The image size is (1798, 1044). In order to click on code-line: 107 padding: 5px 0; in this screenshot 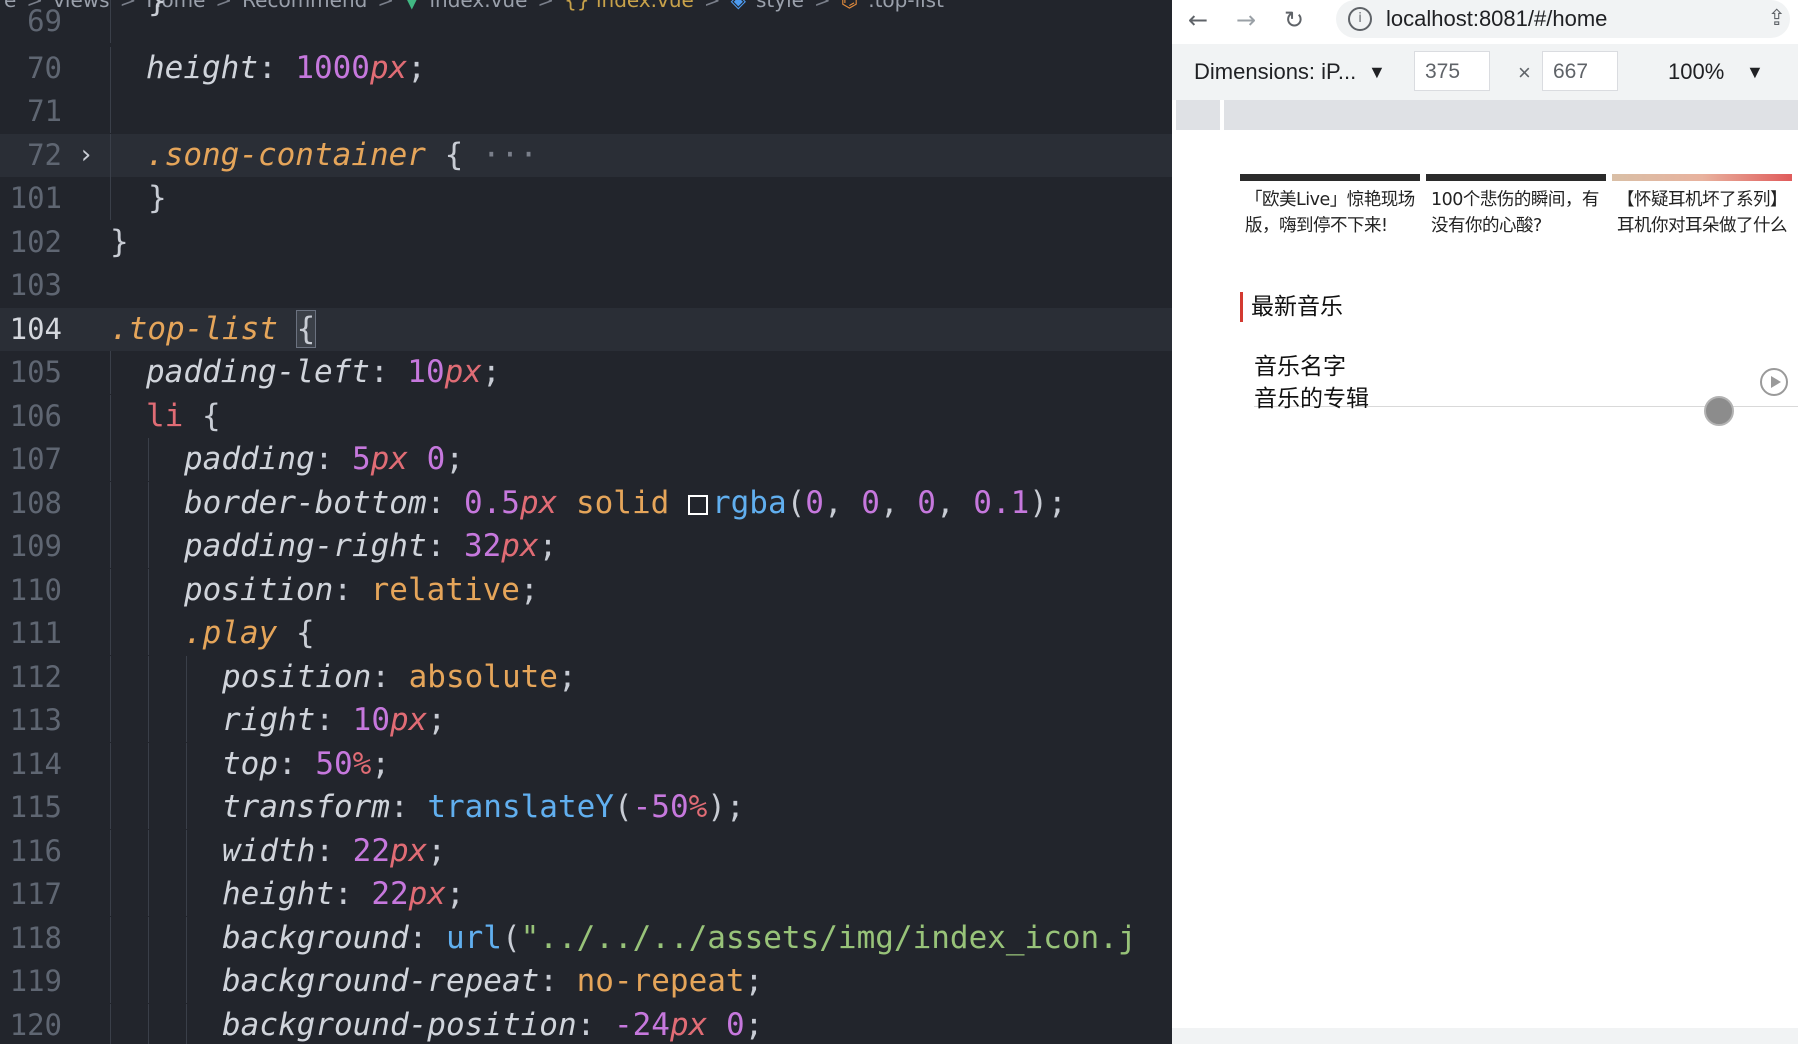, I will do `click(586, 460)`.